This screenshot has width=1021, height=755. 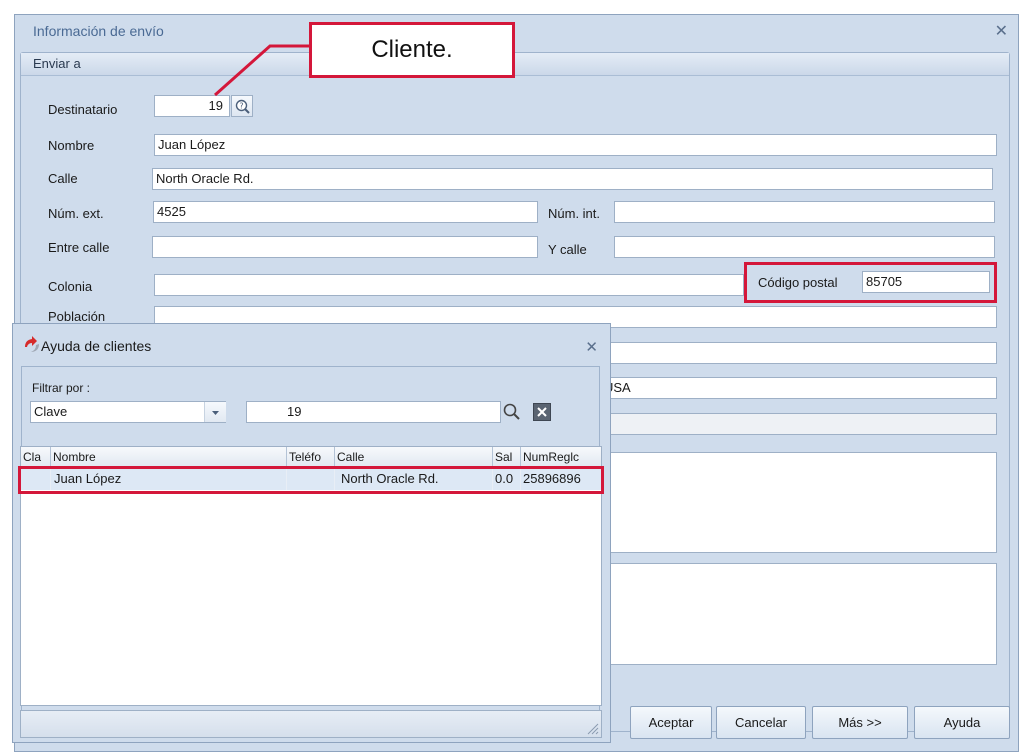 What do you see at coordinates (591, 347) in the screenshot?
I see `dialog-close-icon: ✕` at bounding box center [591, 347].